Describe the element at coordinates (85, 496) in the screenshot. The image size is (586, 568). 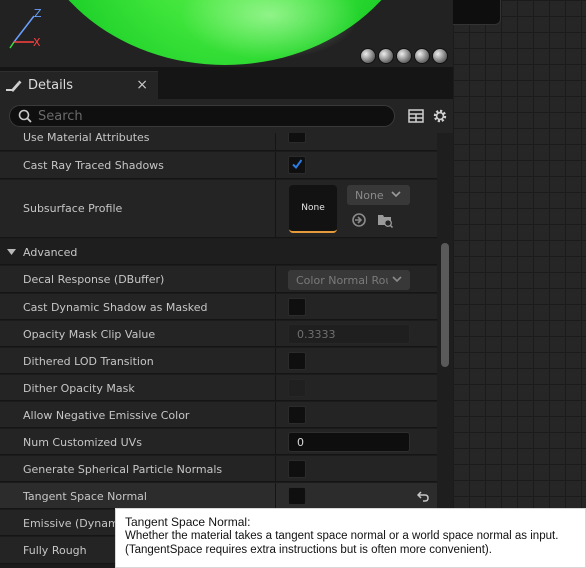
I see `property-label: Tangent Space Normal` at that location.